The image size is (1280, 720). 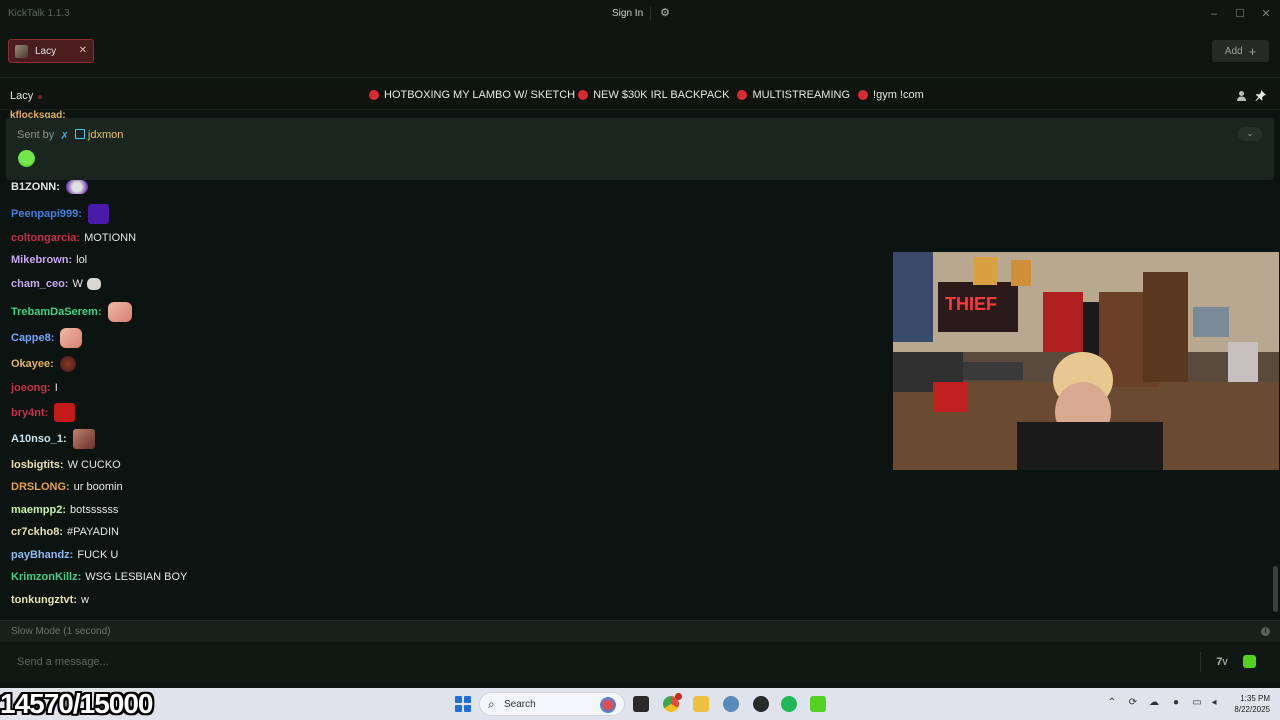 I want to click on chat-username: TrebamDaSerem:, so click(x=56, y=312).